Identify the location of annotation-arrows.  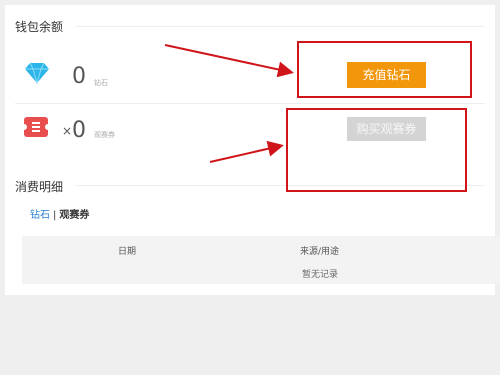
(229, 103).